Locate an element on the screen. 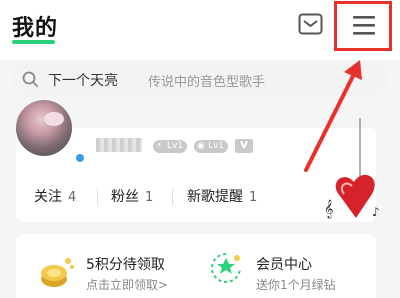 The image size is (400, 298). level-badge-disc: ◉ Lv1 is located at coordinates (211, 146).